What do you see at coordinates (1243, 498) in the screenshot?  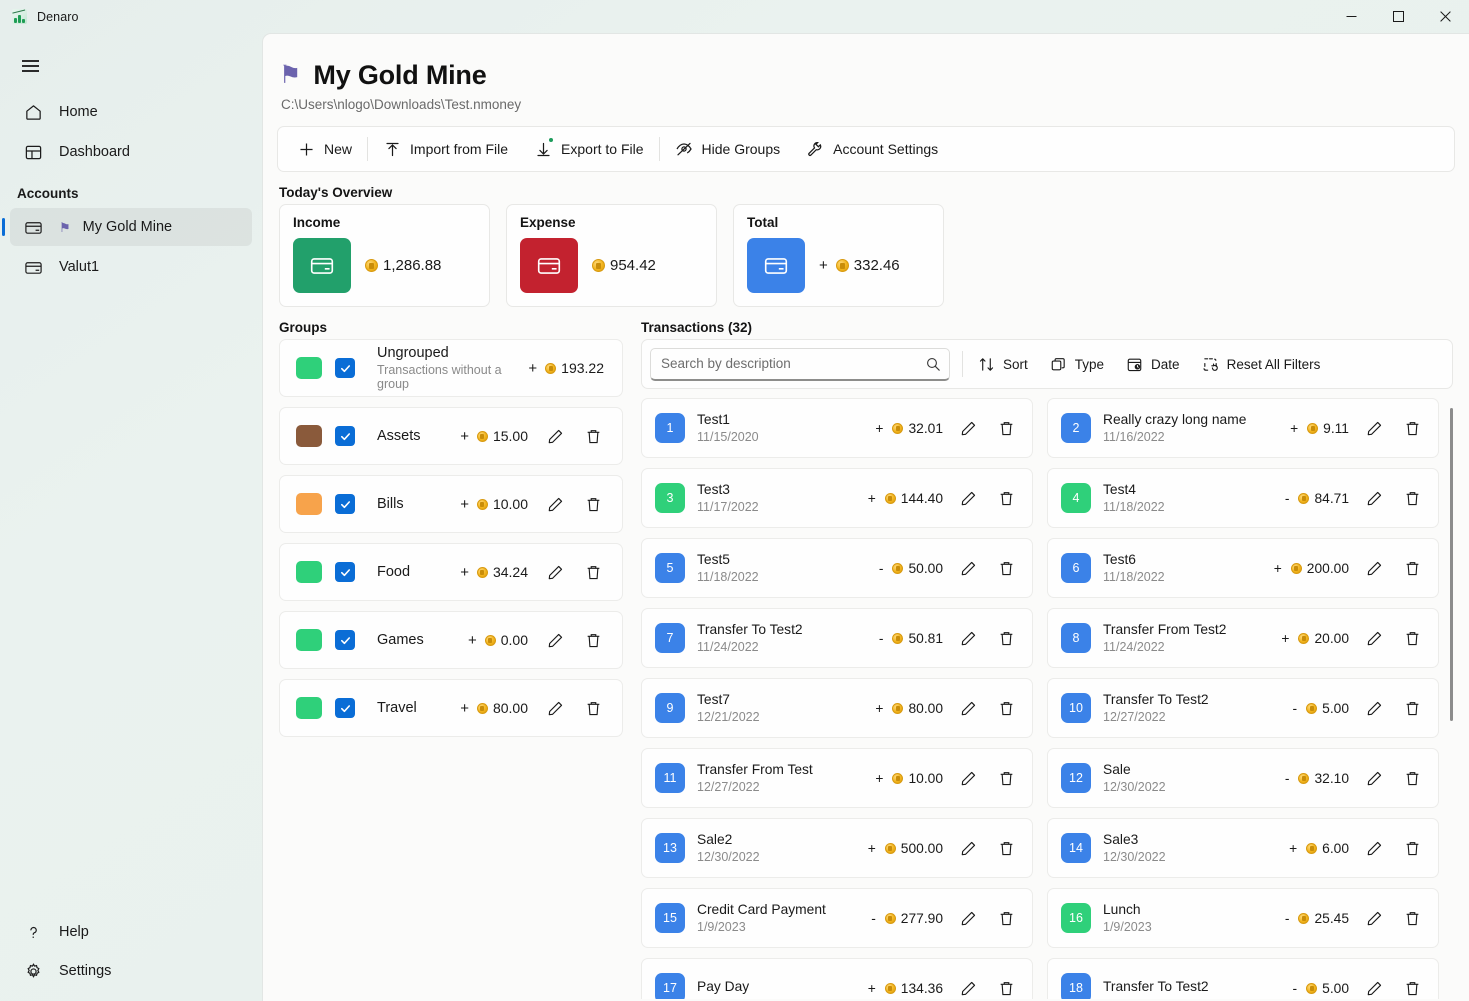 I see `table-row: 4 Test4 11/18/2022 - 84.71` at bounding box center [1243, 498].